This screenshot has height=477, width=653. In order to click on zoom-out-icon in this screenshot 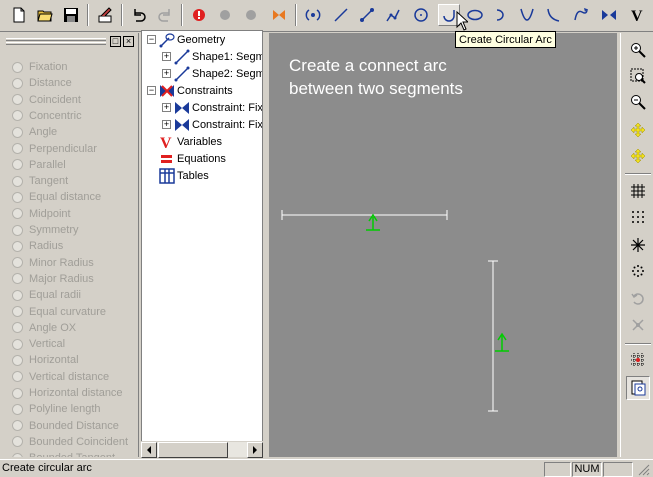, I will do `click(638, 102)`.